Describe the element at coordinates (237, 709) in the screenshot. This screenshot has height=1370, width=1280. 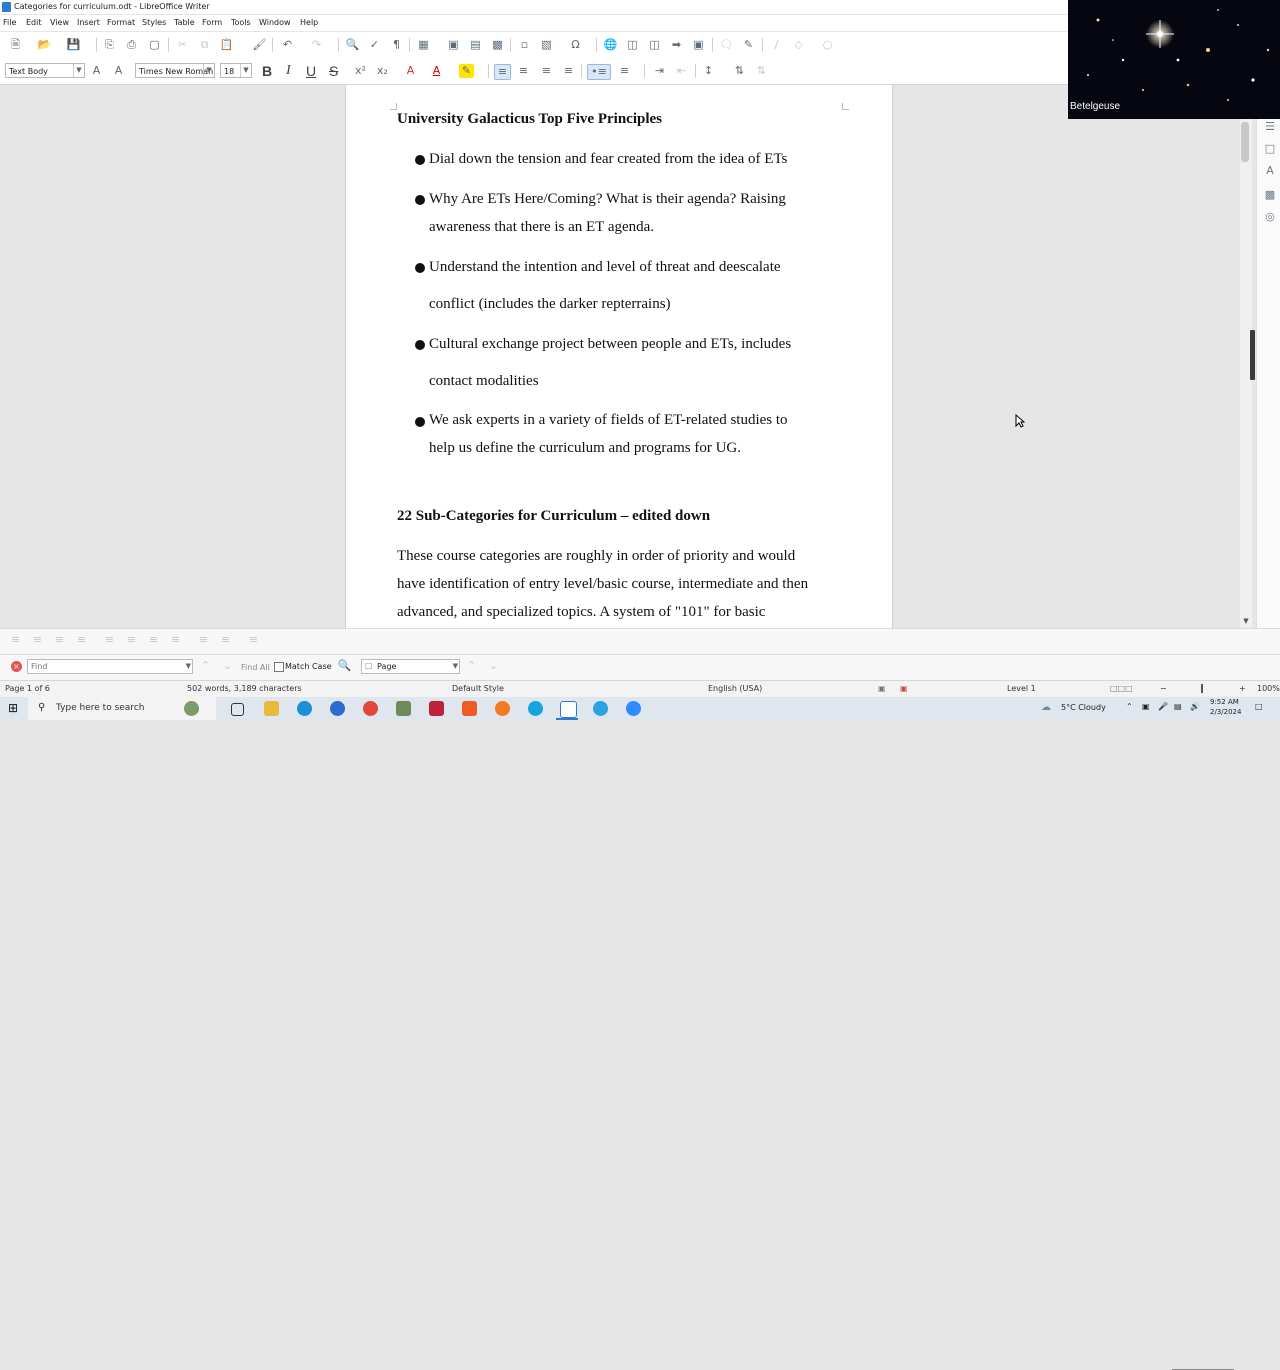
I see `task-view-icon` at that location.